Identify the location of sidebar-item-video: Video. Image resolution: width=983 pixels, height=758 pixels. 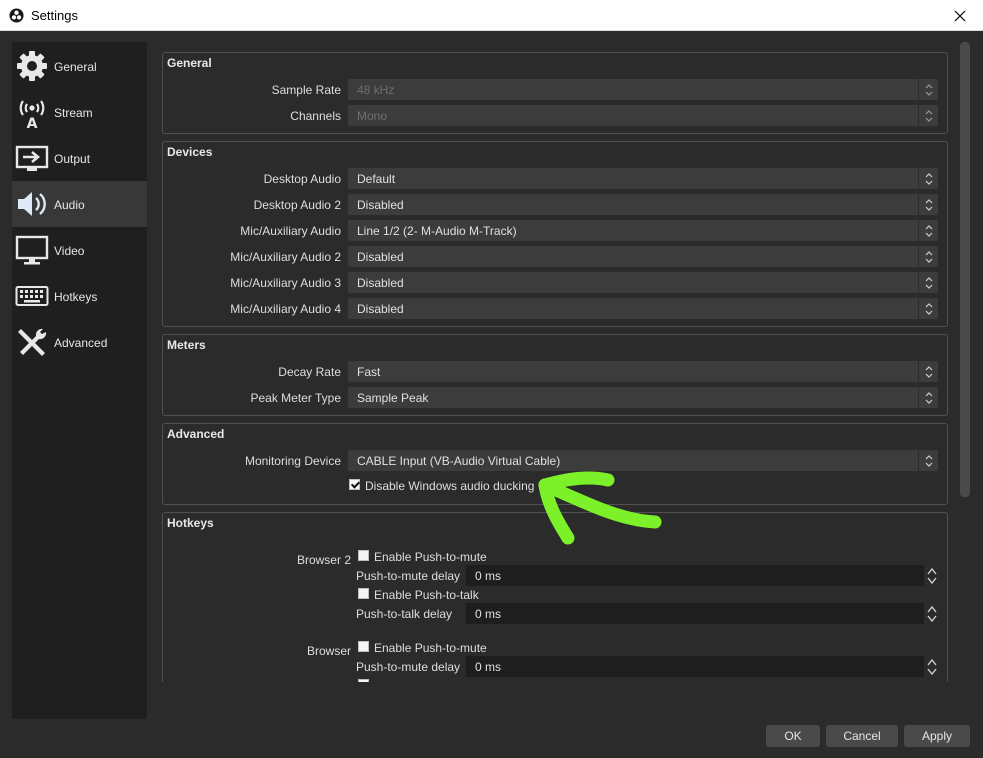
(79, 250).